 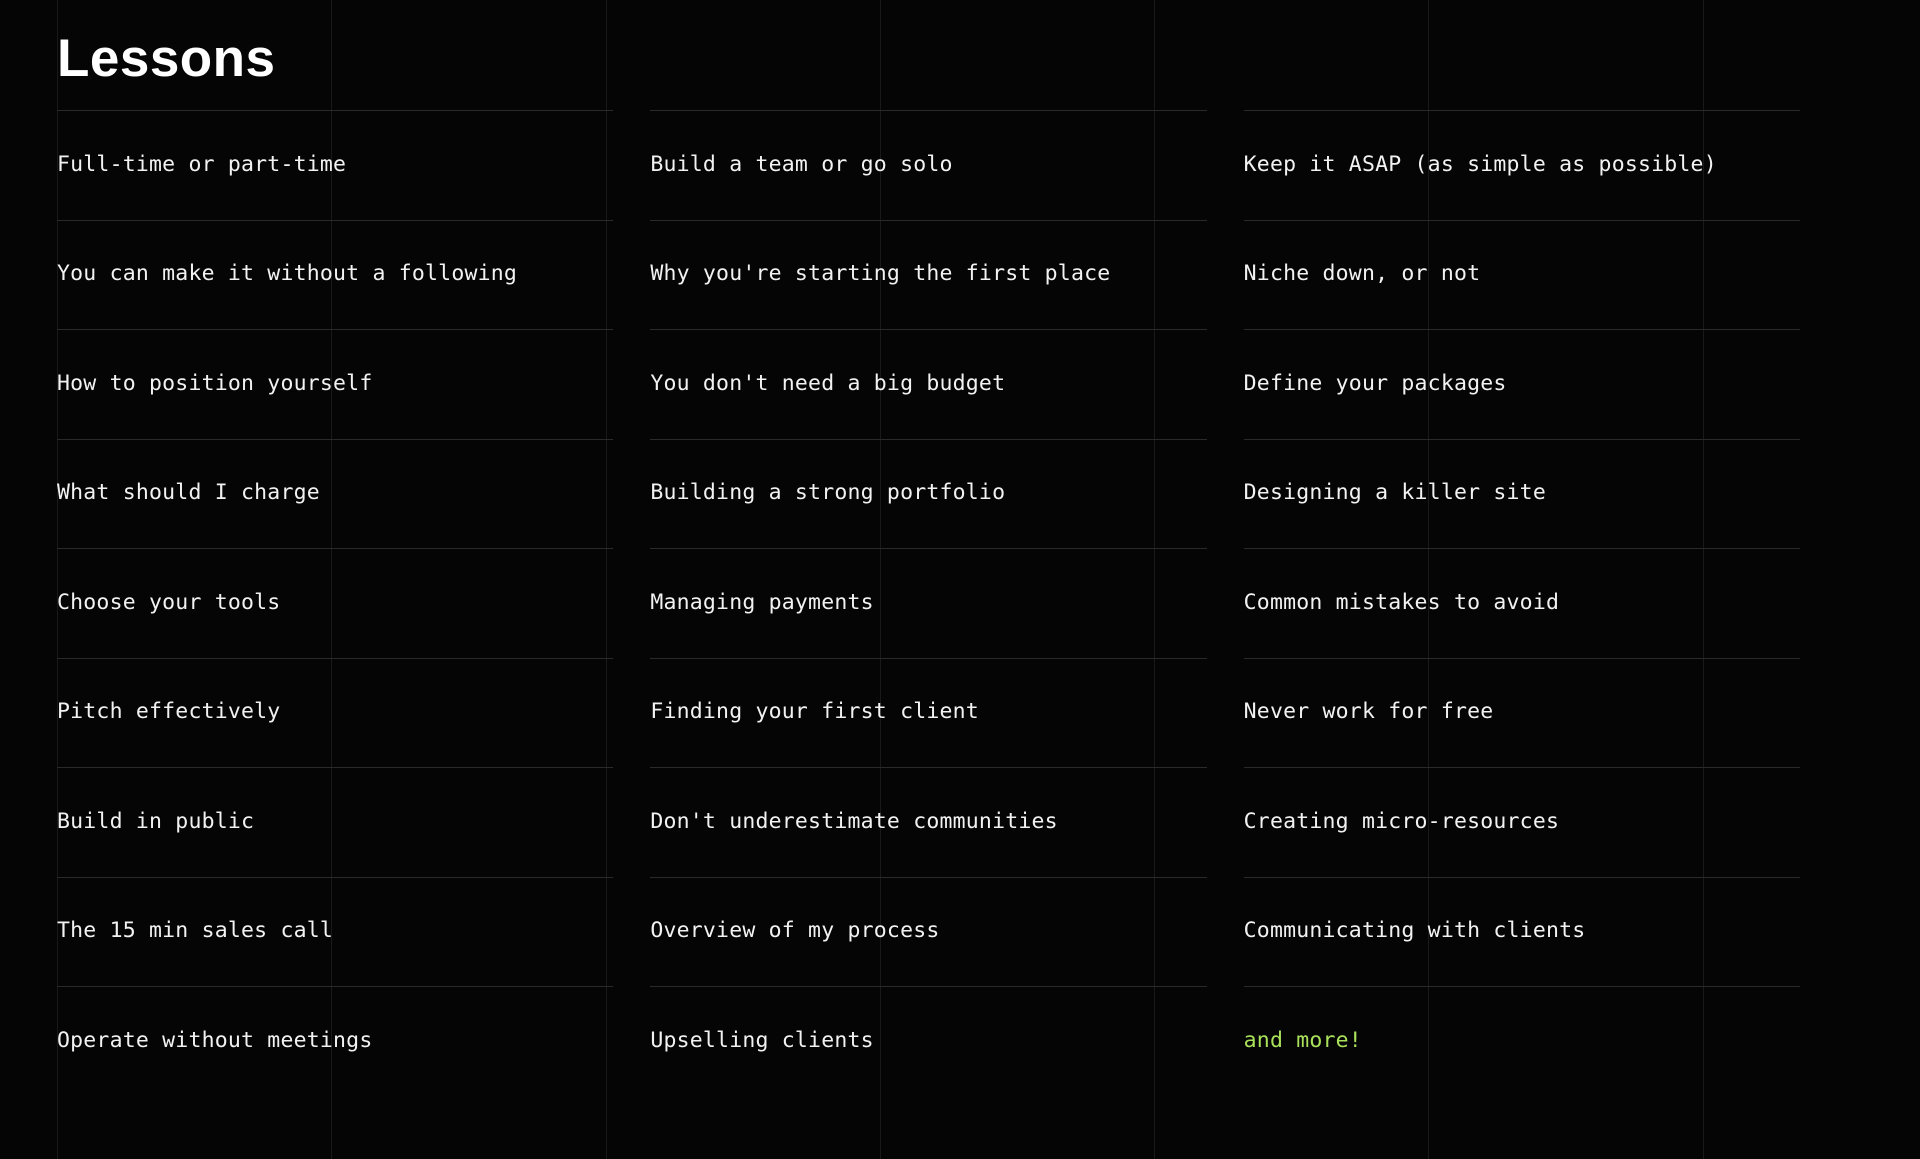 What do you see at coordinates (188, 493) in the screenshot?
I see `lesson-label: What should I charge` at bounding box center [188, 493].